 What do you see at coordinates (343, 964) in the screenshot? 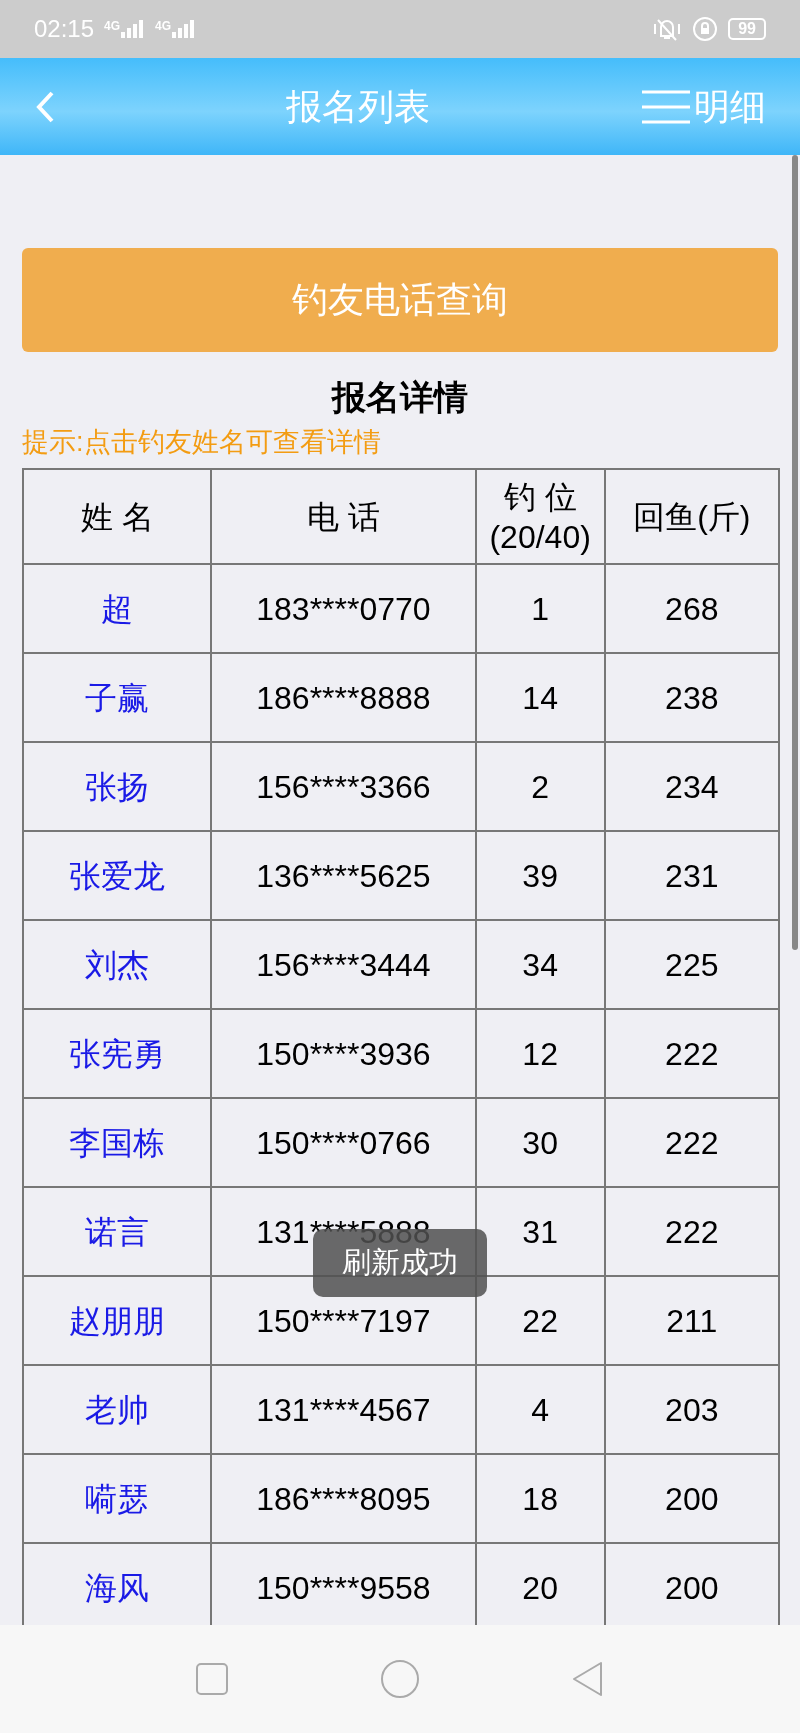
I see `phone-cell: 156****3444` at bounding box center [343, 964].